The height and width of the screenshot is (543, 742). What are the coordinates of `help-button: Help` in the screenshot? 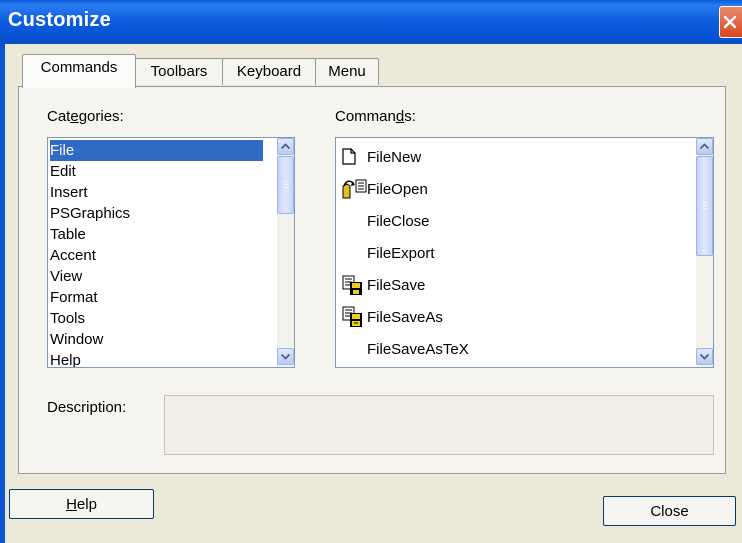 It's located at (81, 504).